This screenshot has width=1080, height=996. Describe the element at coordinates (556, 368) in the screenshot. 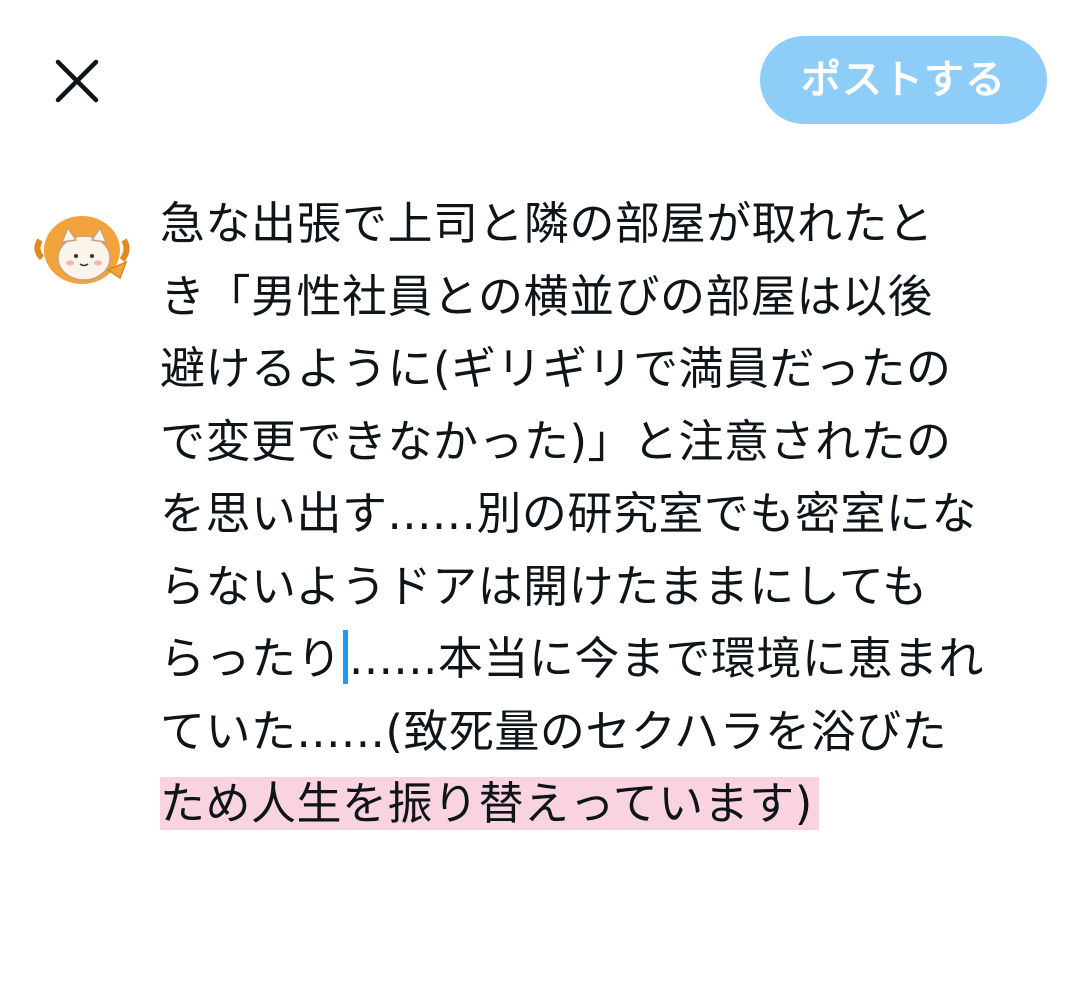

I see `text-line: 避けるように(ギリギリで満員だったの` at that location.